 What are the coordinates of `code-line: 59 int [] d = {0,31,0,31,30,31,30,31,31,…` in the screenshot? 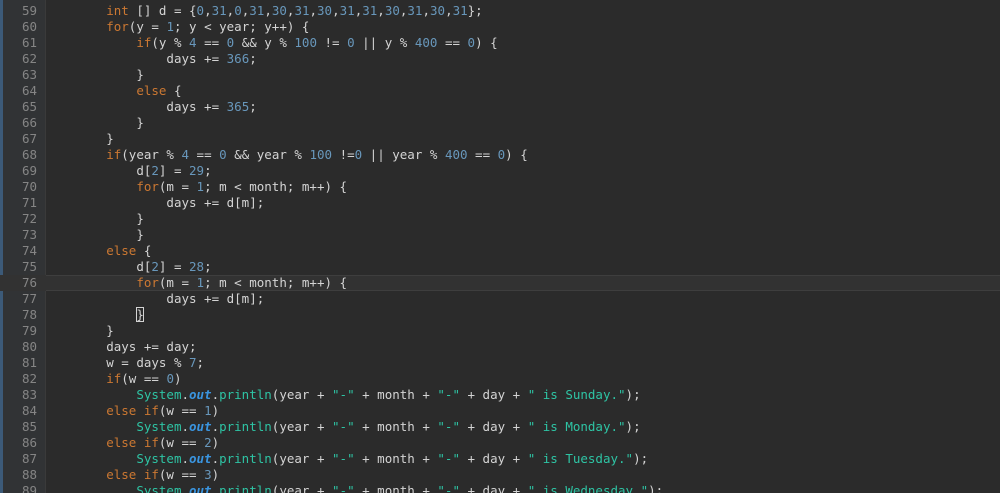 It's located at (500, 11).